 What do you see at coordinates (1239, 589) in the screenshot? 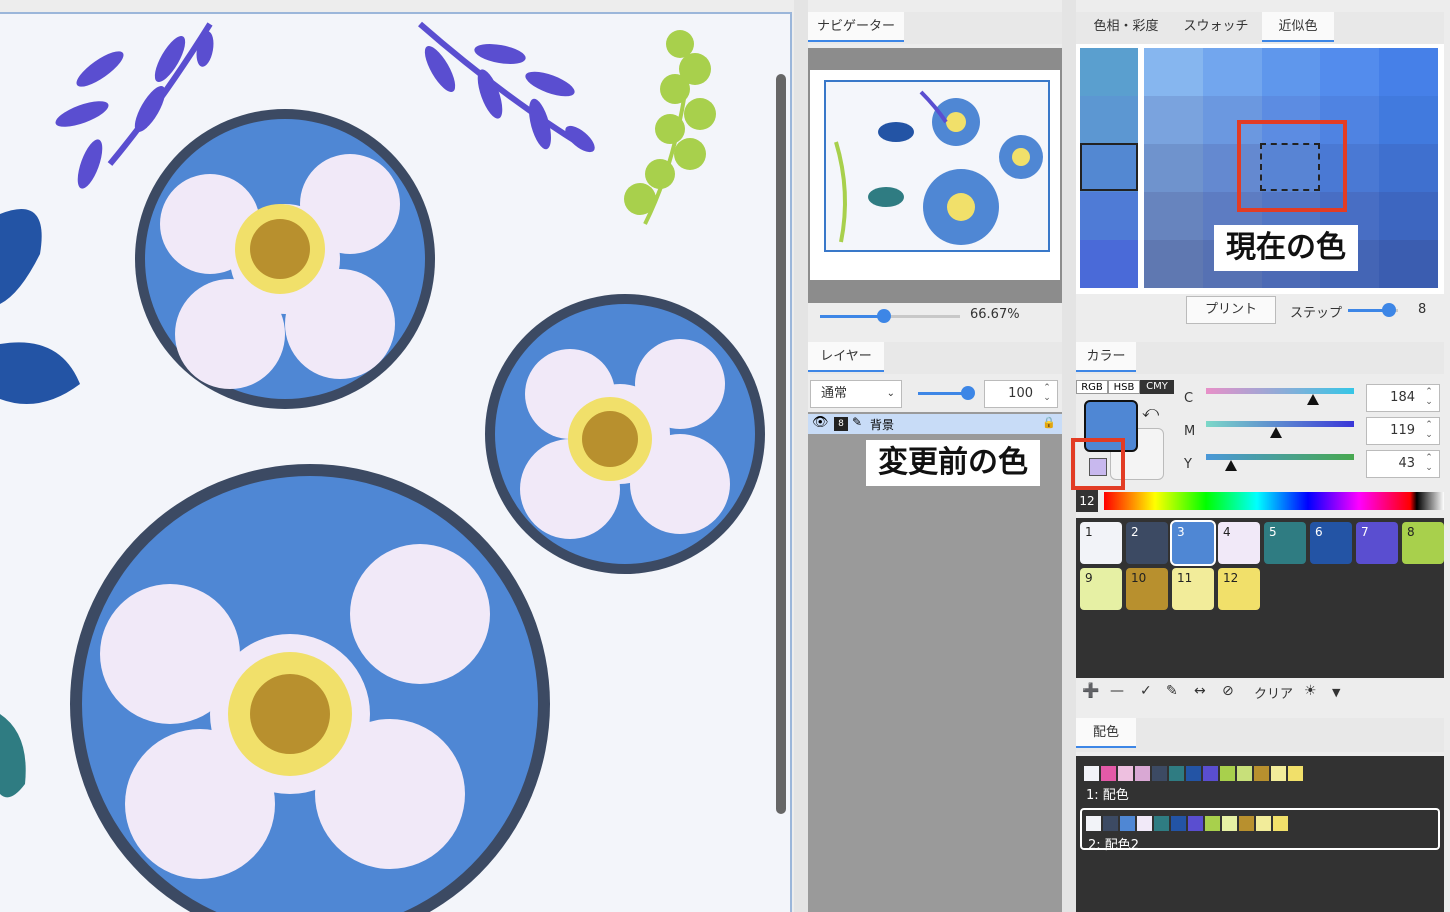
I see `color-swatch: 12` at bounding box center [1239, 589].